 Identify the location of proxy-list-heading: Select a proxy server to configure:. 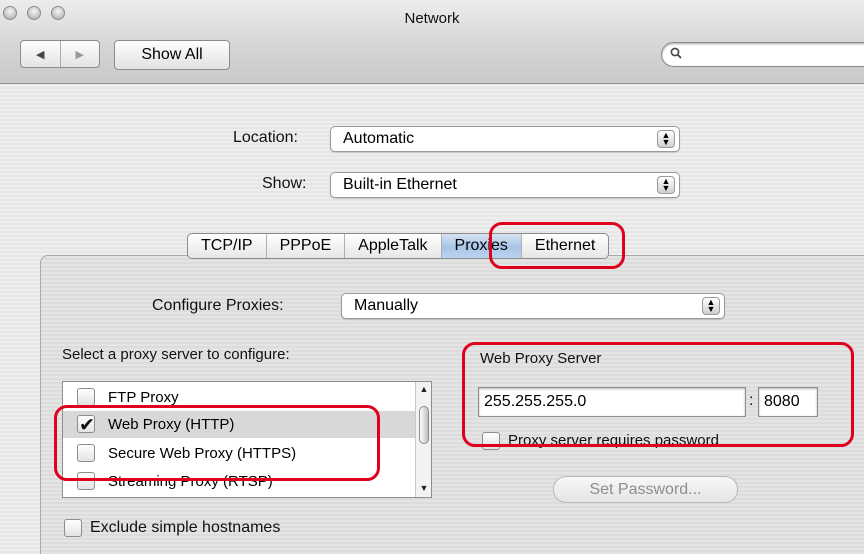
(176, 354).